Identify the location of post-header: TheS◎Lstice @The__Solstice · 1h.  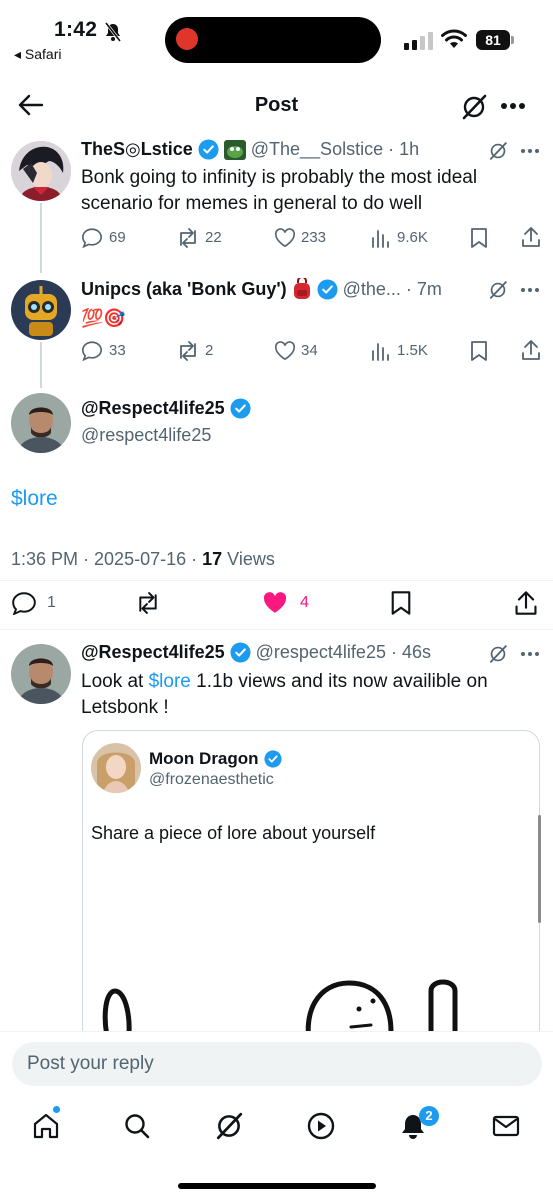
(250, 149).